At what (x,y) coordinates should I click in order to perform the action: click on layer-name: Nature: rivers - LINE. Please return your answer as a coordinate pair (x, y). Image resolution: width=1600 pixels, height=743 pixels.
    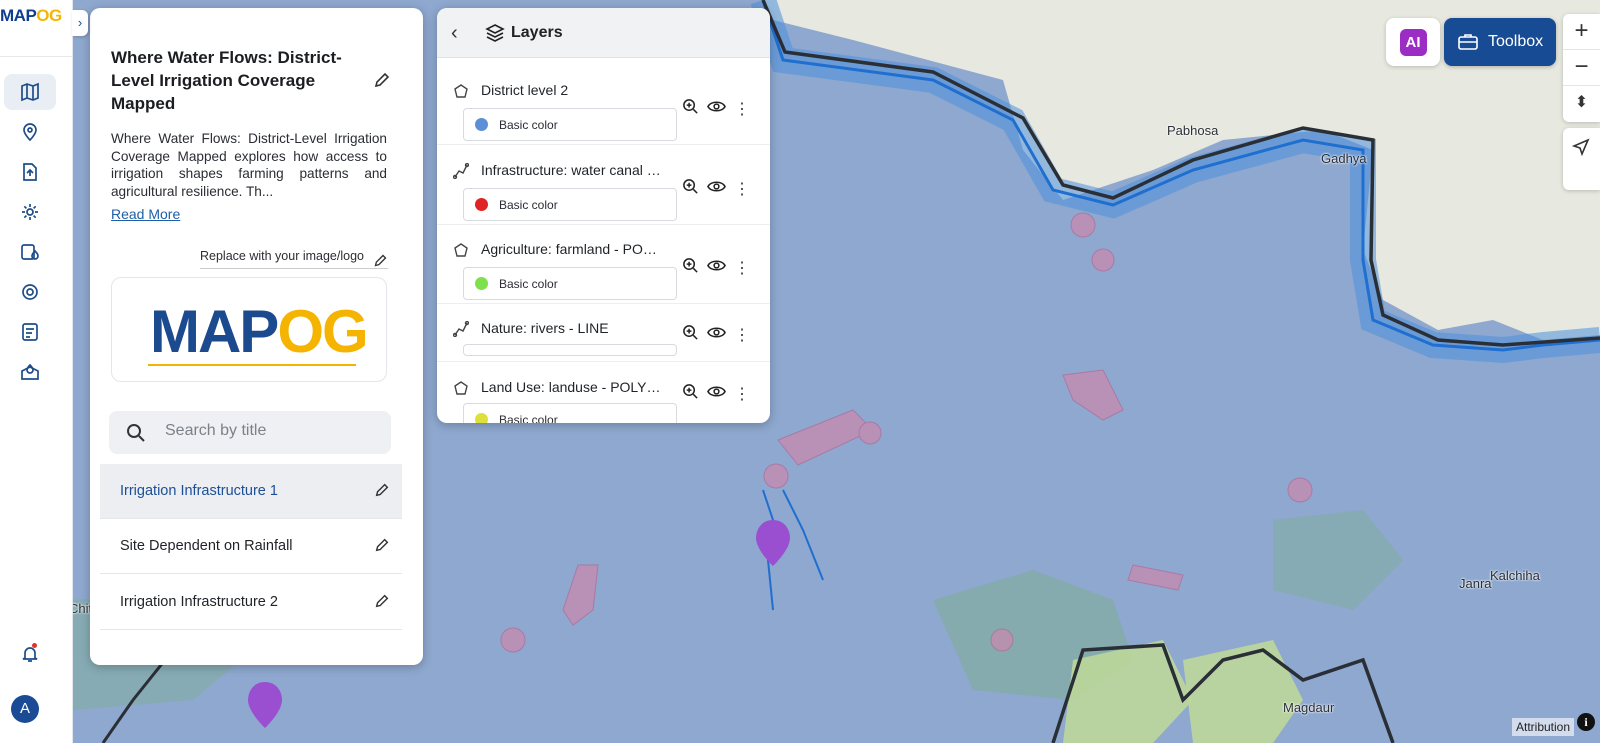
    Looking at the image, I should click on (545, 328).